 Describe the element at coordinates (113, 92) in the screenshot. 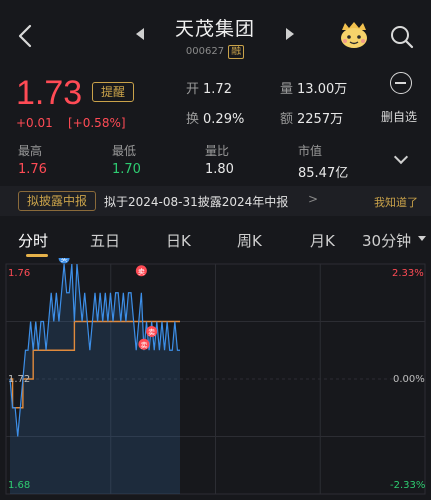

I see `remind-button: 提醒` at that location.